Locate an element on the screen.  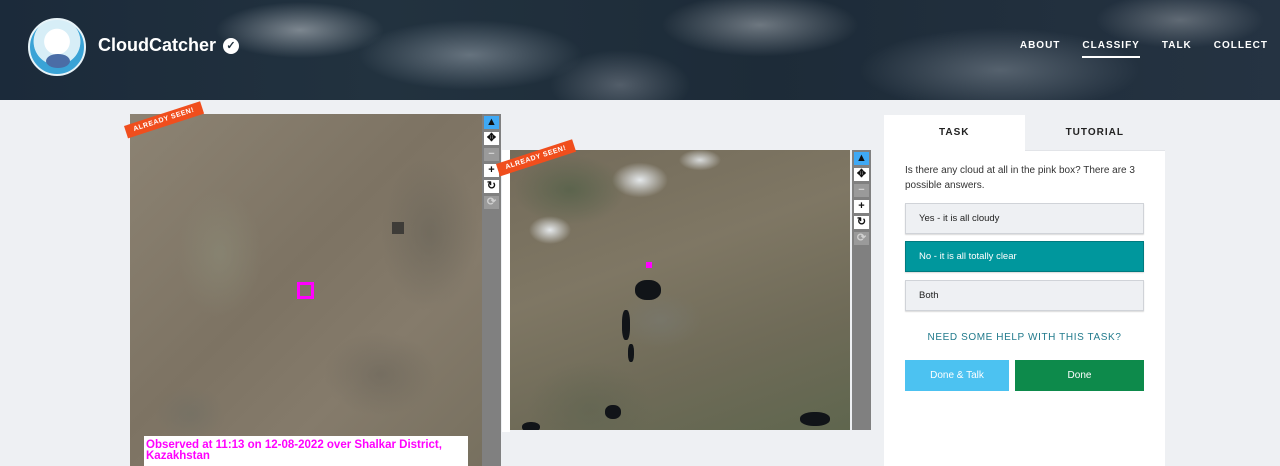
nav-classify: CLASSIFY is located at coordinates (1111, 49).